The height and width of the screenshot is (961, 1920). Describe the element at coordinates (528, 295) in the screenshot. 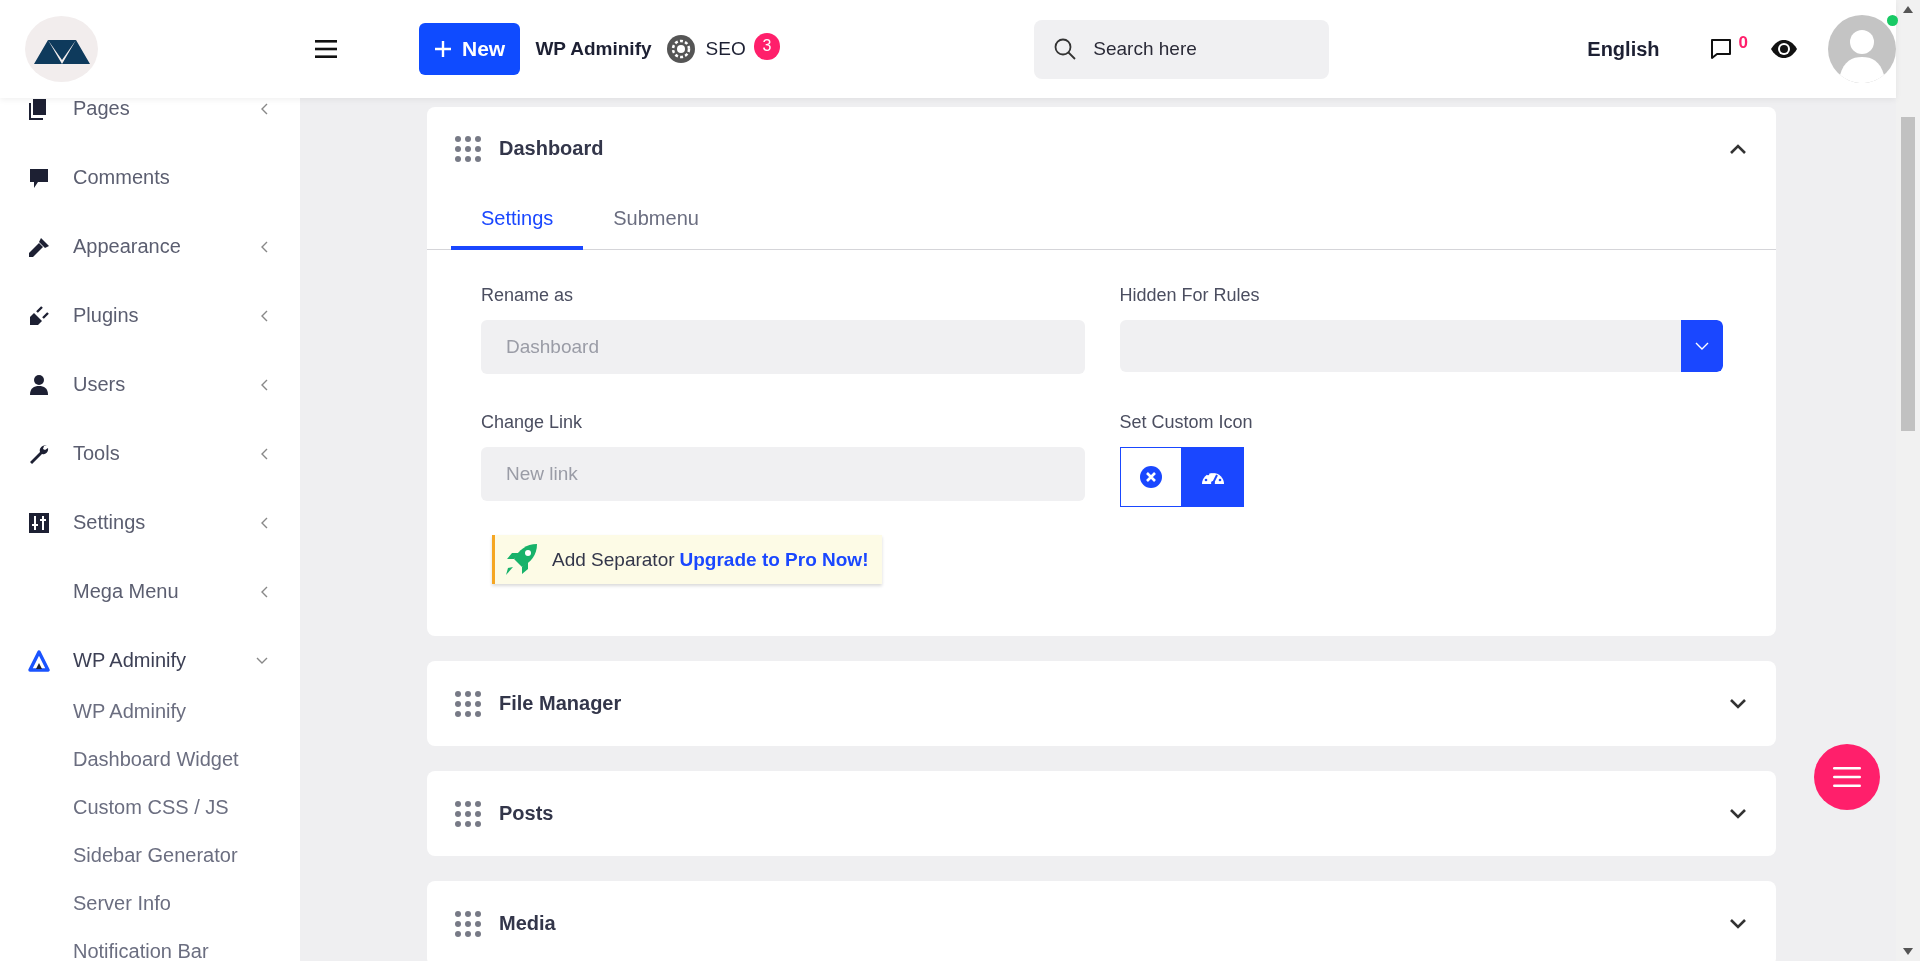

I see `field-label: Rename as` at that location.